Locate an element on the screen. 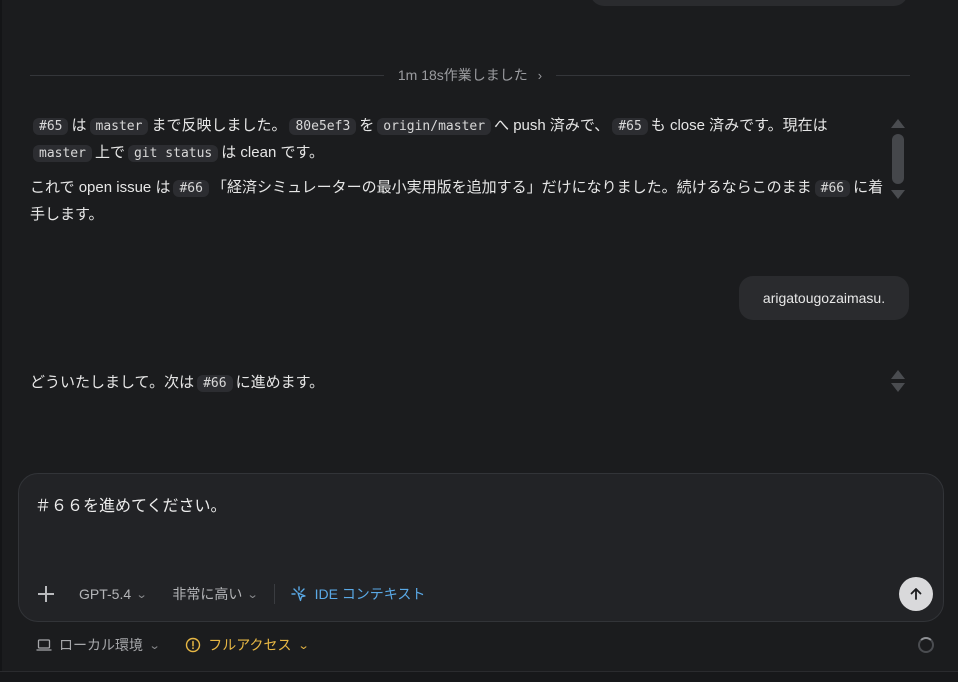  environment-label: ローカル環境 is located at coordinates (101, 645).